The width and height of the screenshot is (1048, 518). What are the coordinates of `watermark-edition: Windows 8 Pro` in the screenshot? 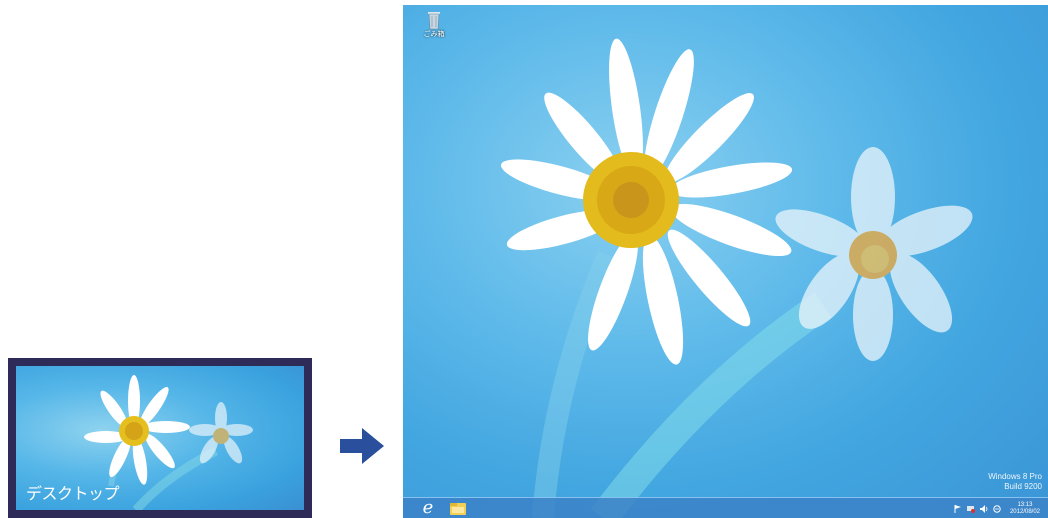 It's located at (1015, 476).